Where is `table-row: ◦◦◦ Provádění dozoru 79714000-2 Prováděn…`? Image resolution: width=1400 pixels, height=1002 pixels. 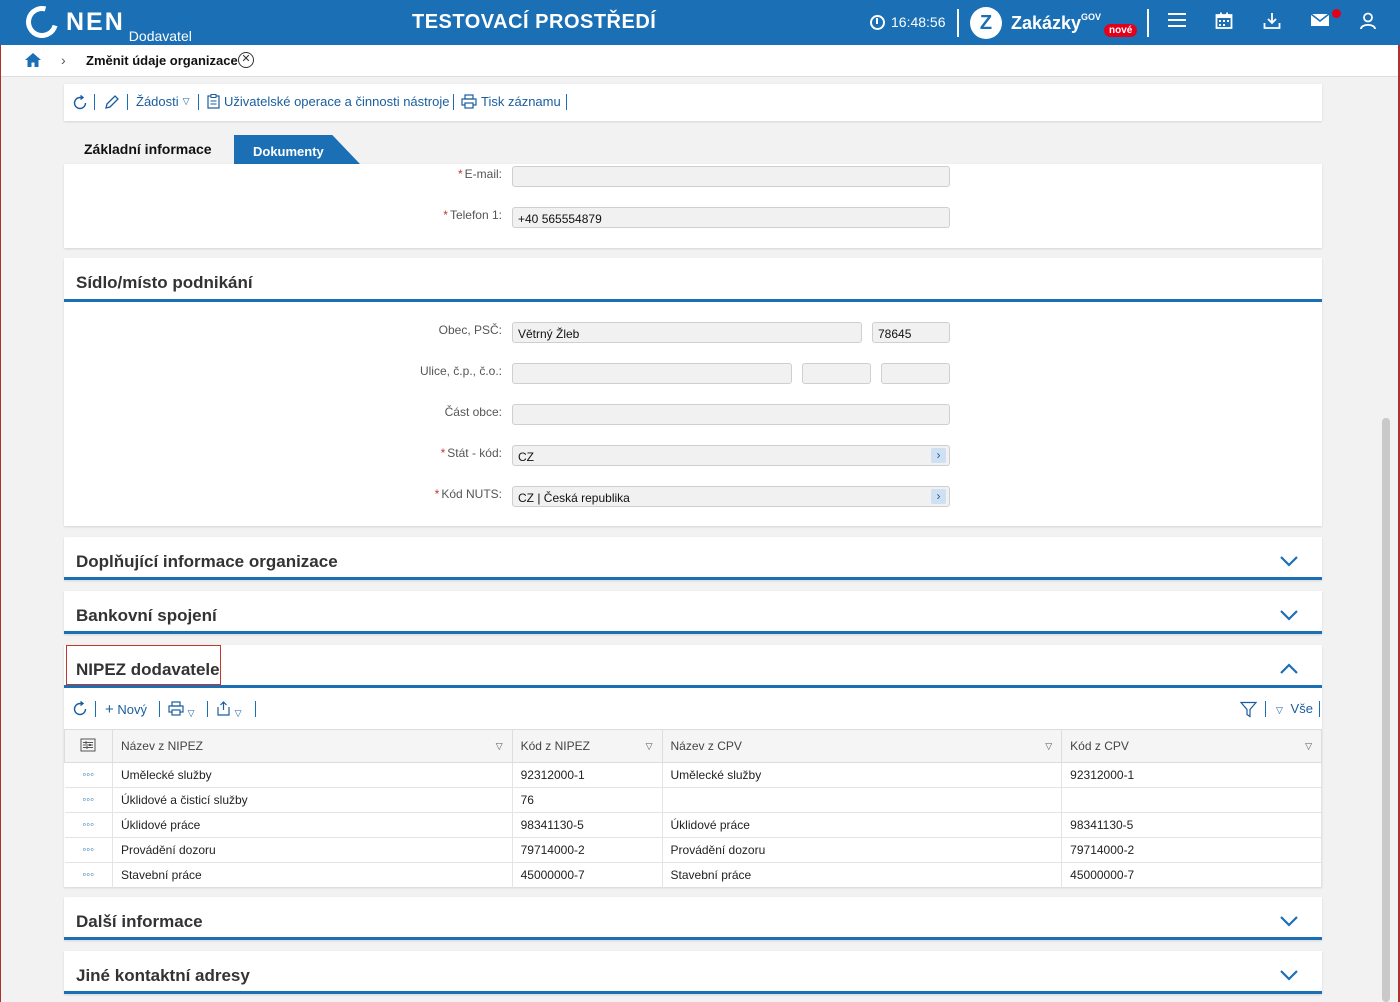 table-row: ◦◦◦ Provádění dozoru 79714000-2 Prováděn… is located at coordinates (693, 850).